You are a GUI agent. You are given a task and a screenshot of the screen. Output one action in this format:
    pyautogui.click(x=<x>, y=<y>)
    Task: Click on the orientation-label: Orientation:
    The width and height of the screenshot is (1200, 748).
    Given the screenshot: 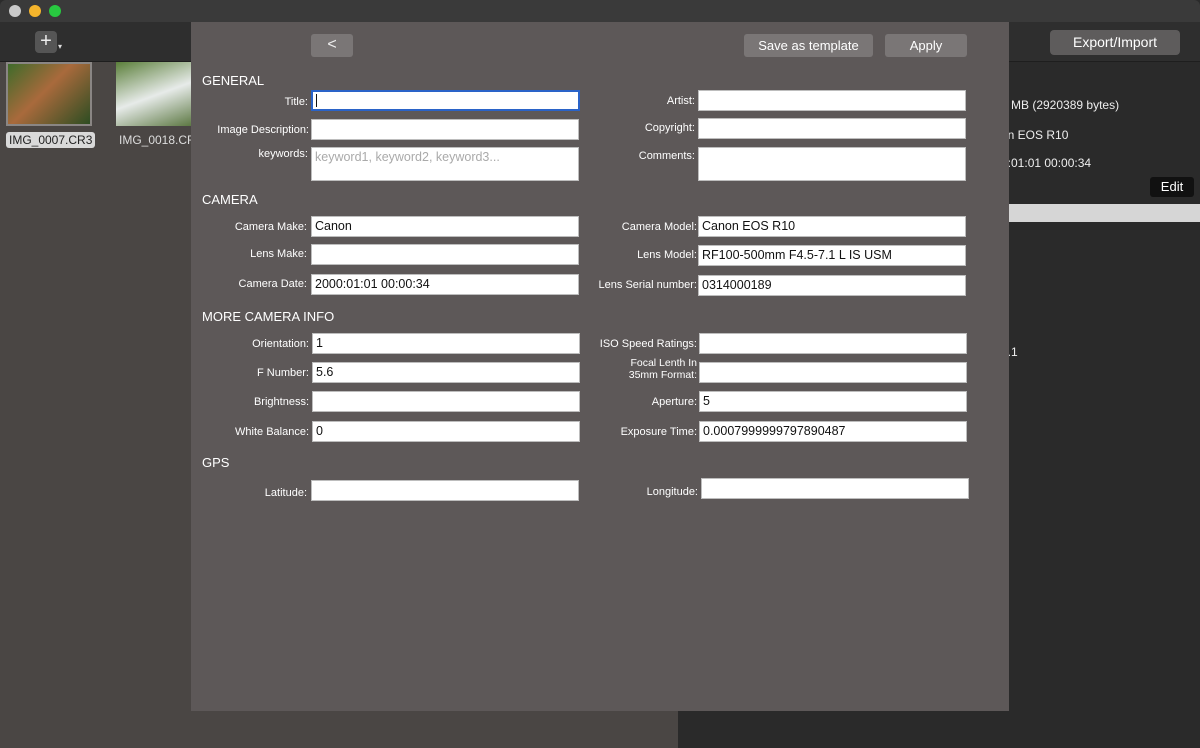 What is the action you would take?
    pyautogui.click(x=280, y=344)
    